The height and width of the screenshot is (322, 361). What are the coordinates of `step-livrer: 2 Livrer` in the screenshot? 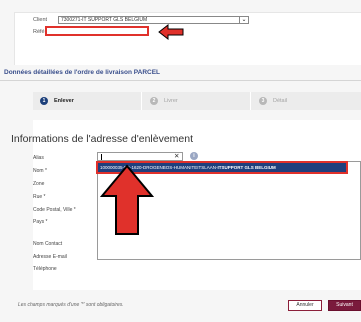 It's located at (164, 101).